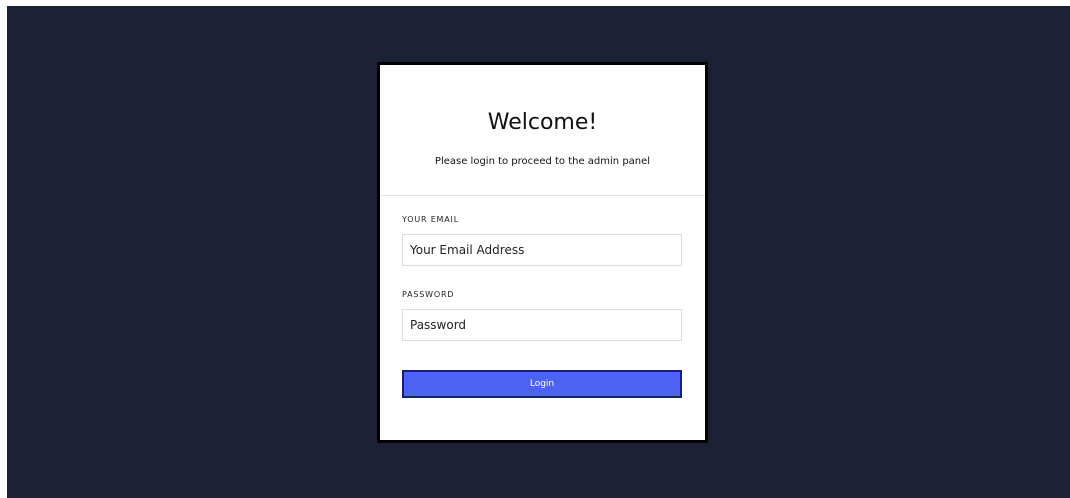  Describe the element at coordinates (542, 325) in the screenshot. I see `password-field` at that location.